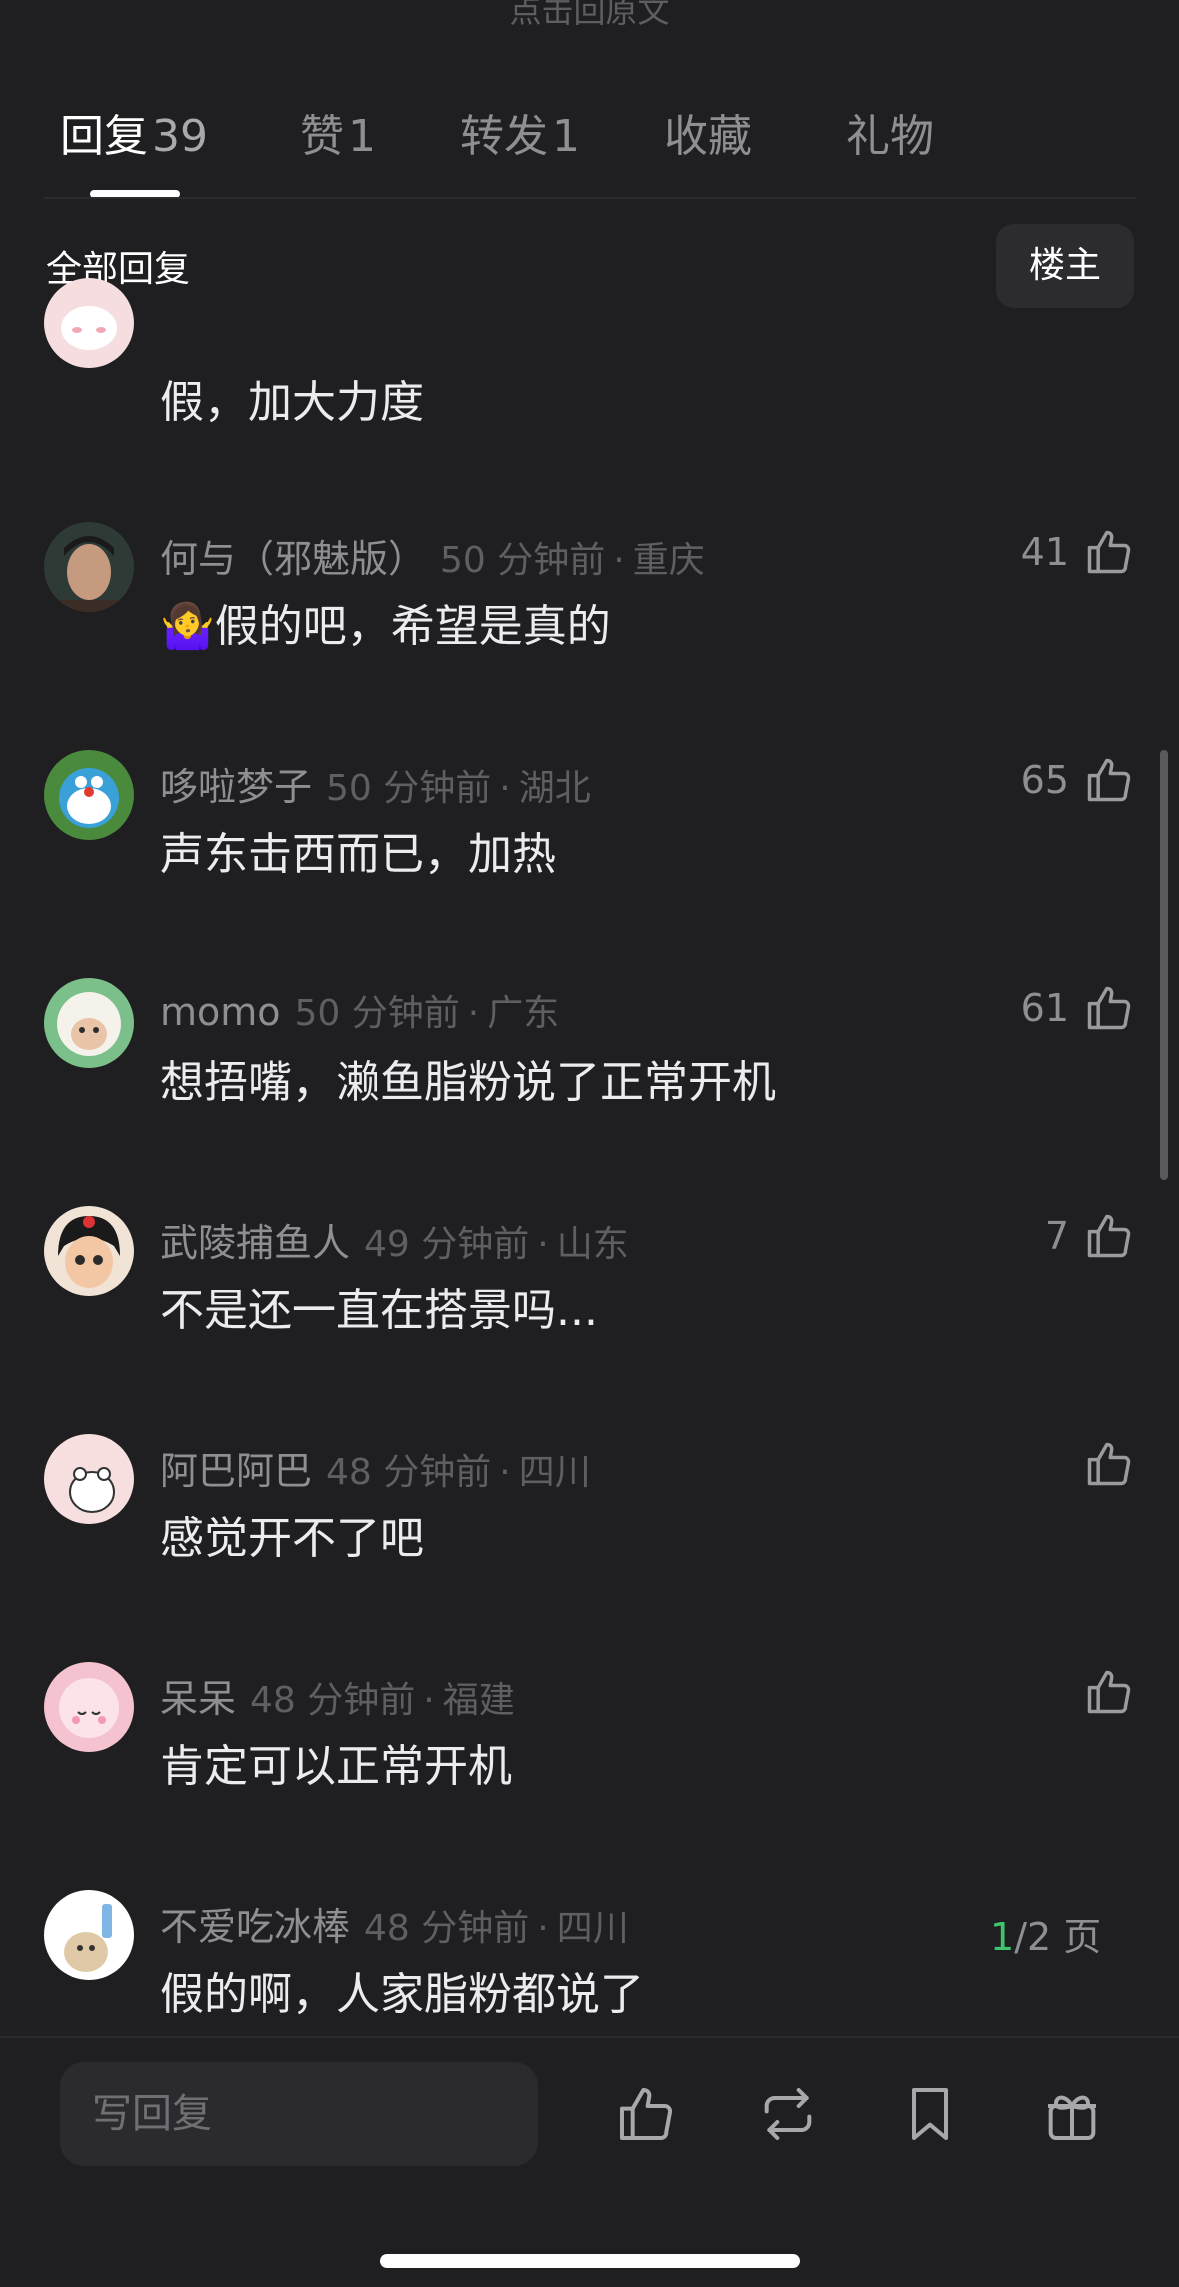 The height and width of the screenshot is (2287, 1179). I want to click on home-indicator, so click(590, 2261).